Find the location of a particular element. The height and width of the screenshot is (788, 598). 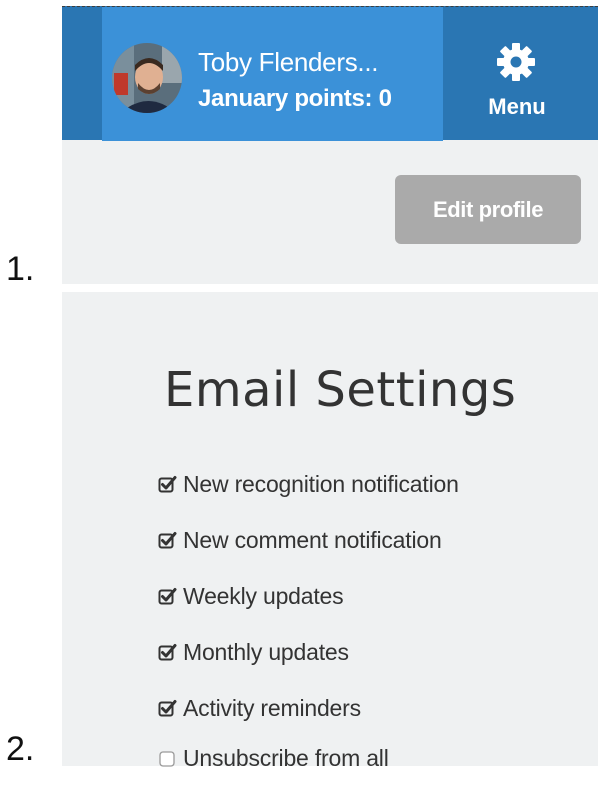

setting-label: New recognition notification is located at coordinates (321, 484).